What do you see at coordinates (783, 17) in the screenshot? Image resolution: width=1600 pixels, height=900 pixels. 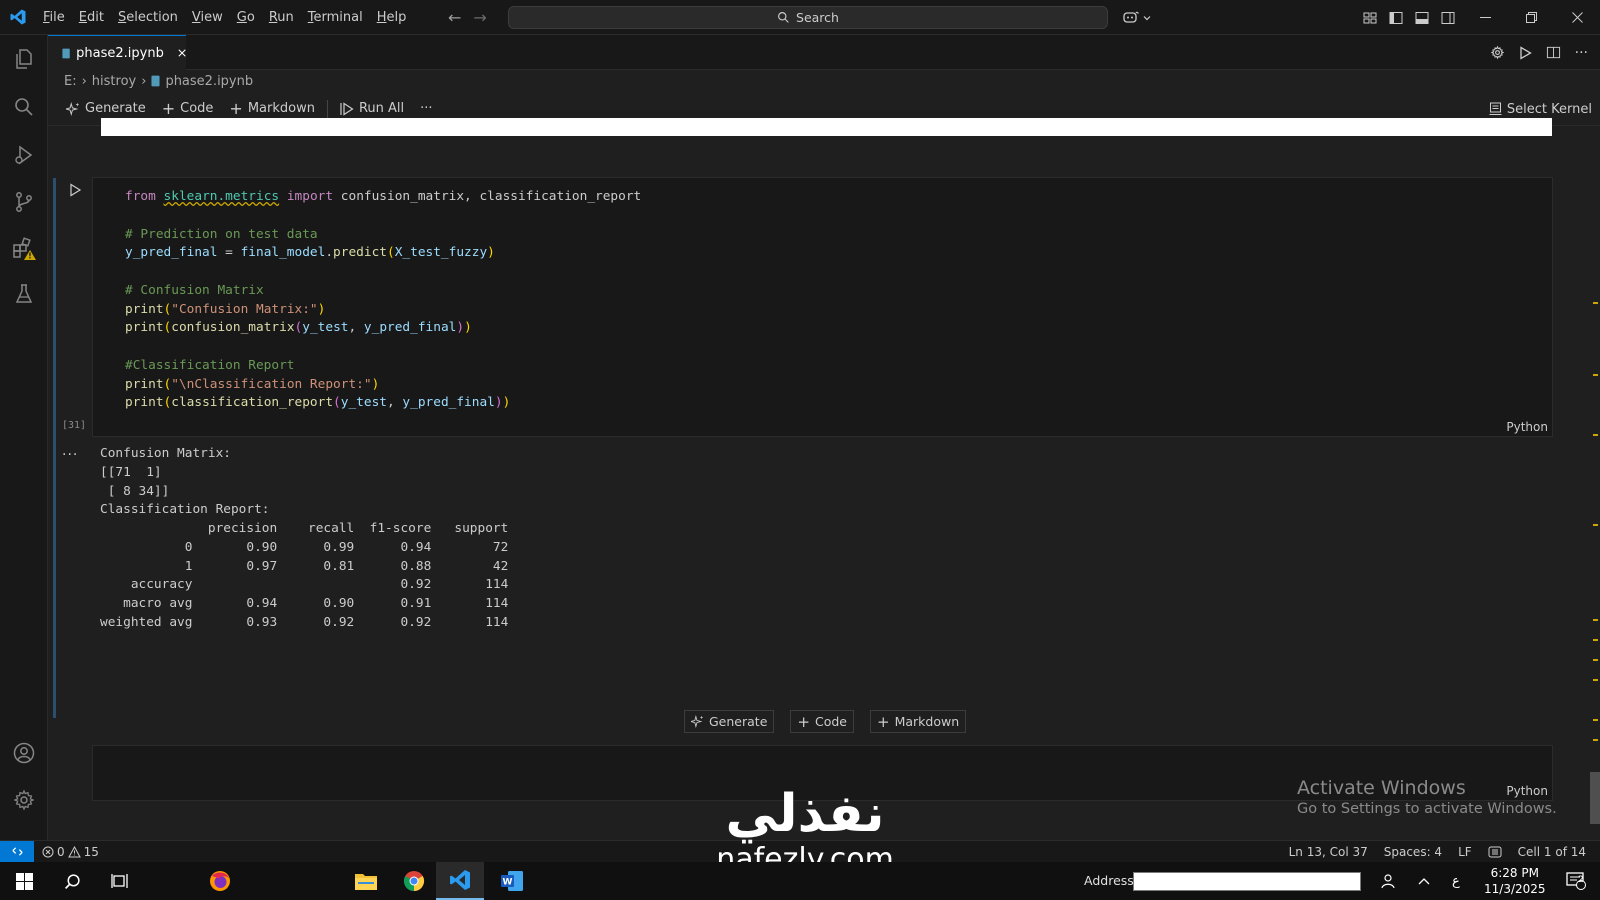 I see `search-icon` at bounding box center [783, 17].